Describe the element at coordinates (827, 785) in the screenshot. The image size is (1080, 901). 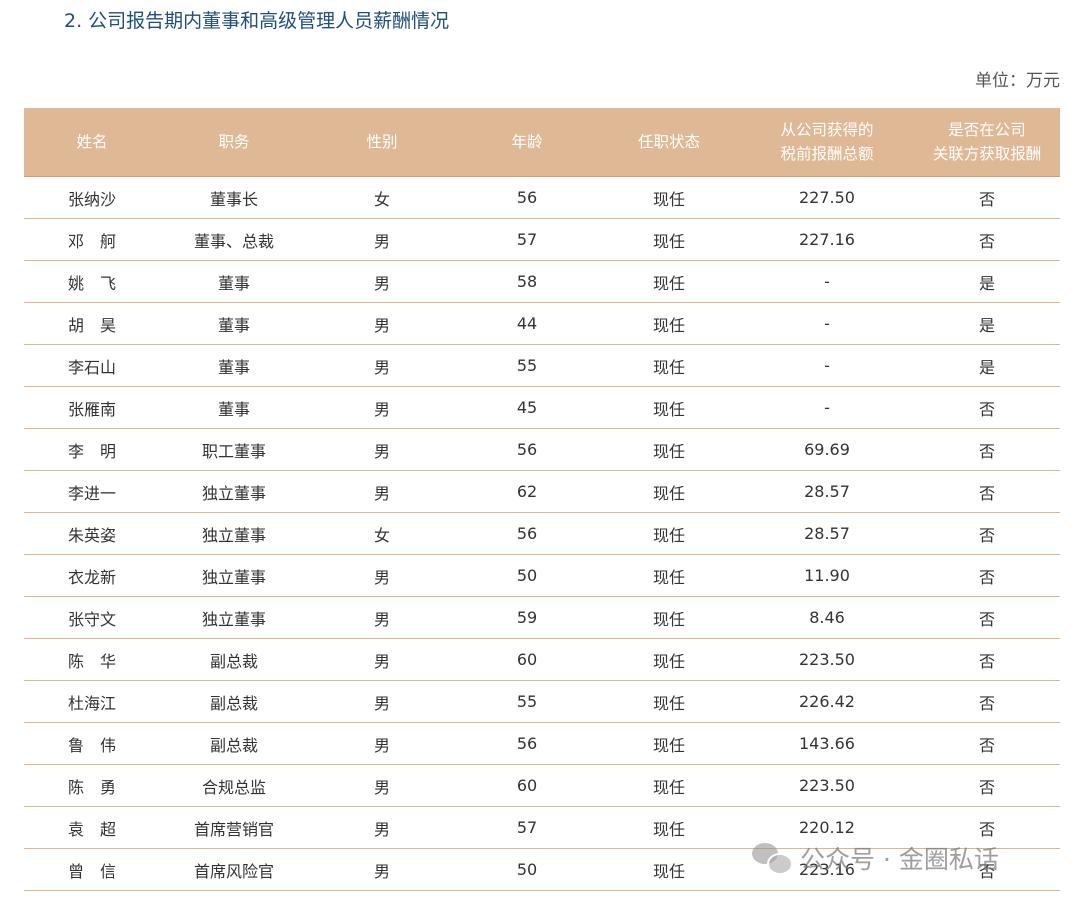
I see `cell-compensation: 223.50` at that location.